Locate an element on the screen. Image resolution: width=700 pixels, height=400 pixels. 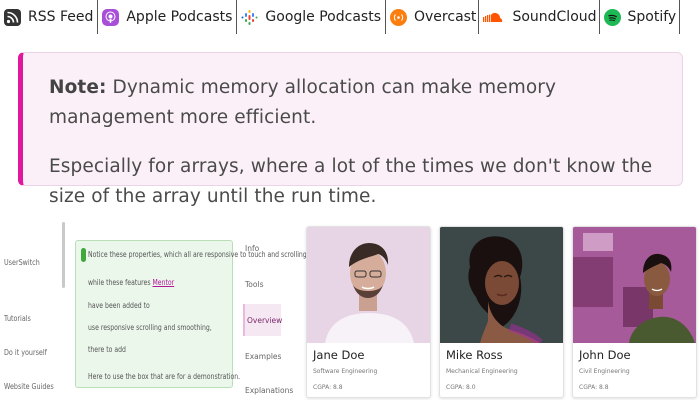
highlight-marker is located at coordinates (83, 255).